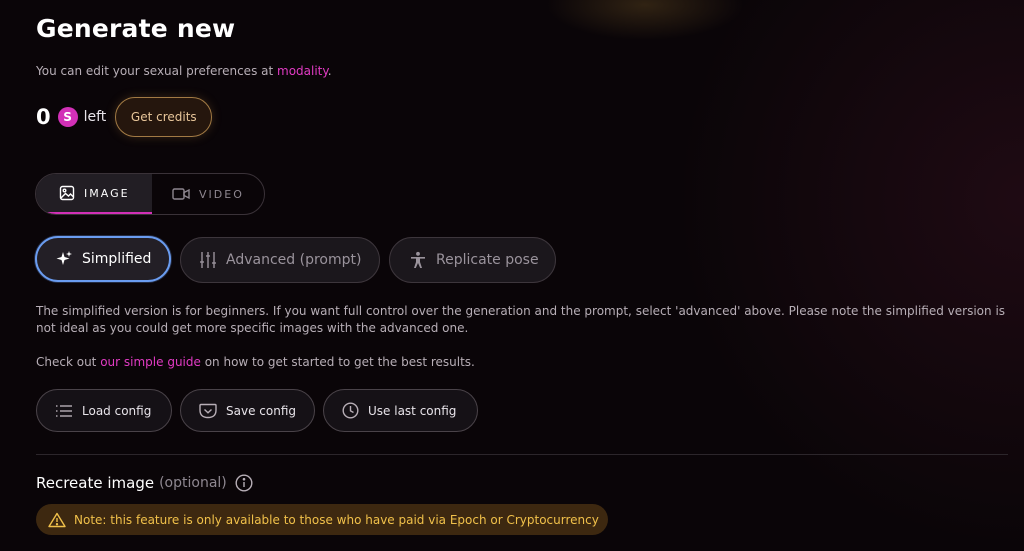  What do you see at coordinates (522, 454) in the screenshot?
I see `section-divider` at bounding box center [522, 454].